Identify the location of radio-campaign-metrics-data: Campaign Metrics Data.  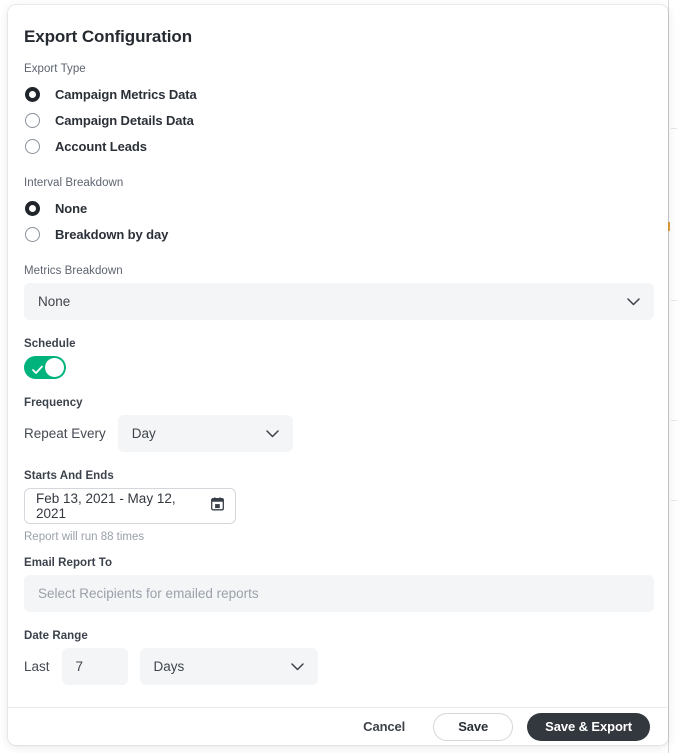
(338, 94).